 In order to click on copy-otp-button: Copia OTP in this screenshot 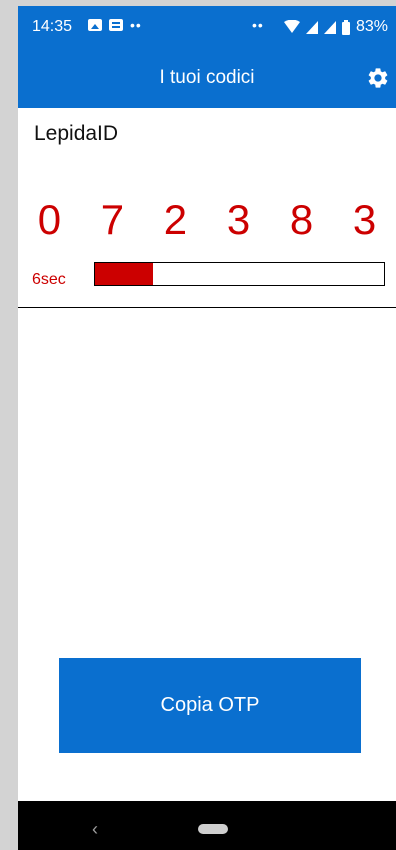, I will do `click(210, 705)`.